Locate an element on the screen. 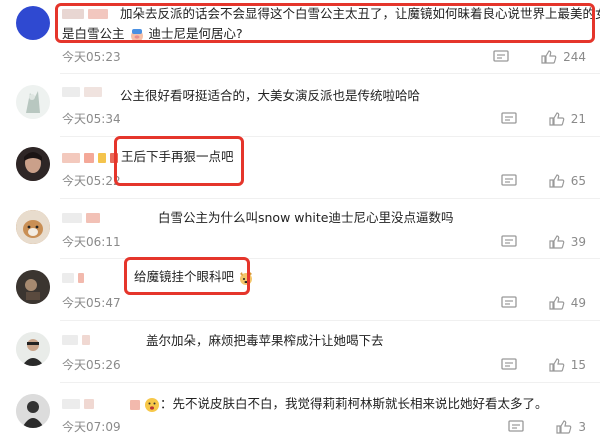 This screenshot has width=600, height=445. like-button: 244 is located at coordinates (563, 57).